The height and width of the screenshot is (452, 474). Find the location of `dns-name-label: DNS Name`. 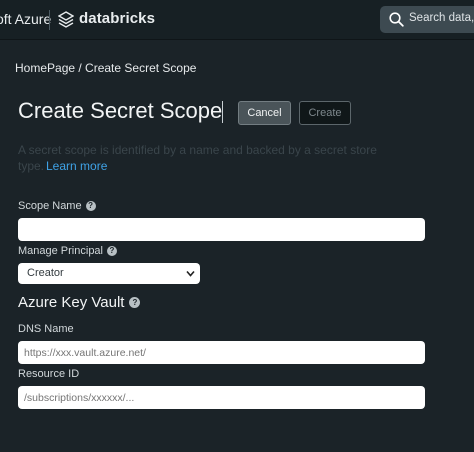

dns-name-label: DNS Name is located at coordinates (46, 329).